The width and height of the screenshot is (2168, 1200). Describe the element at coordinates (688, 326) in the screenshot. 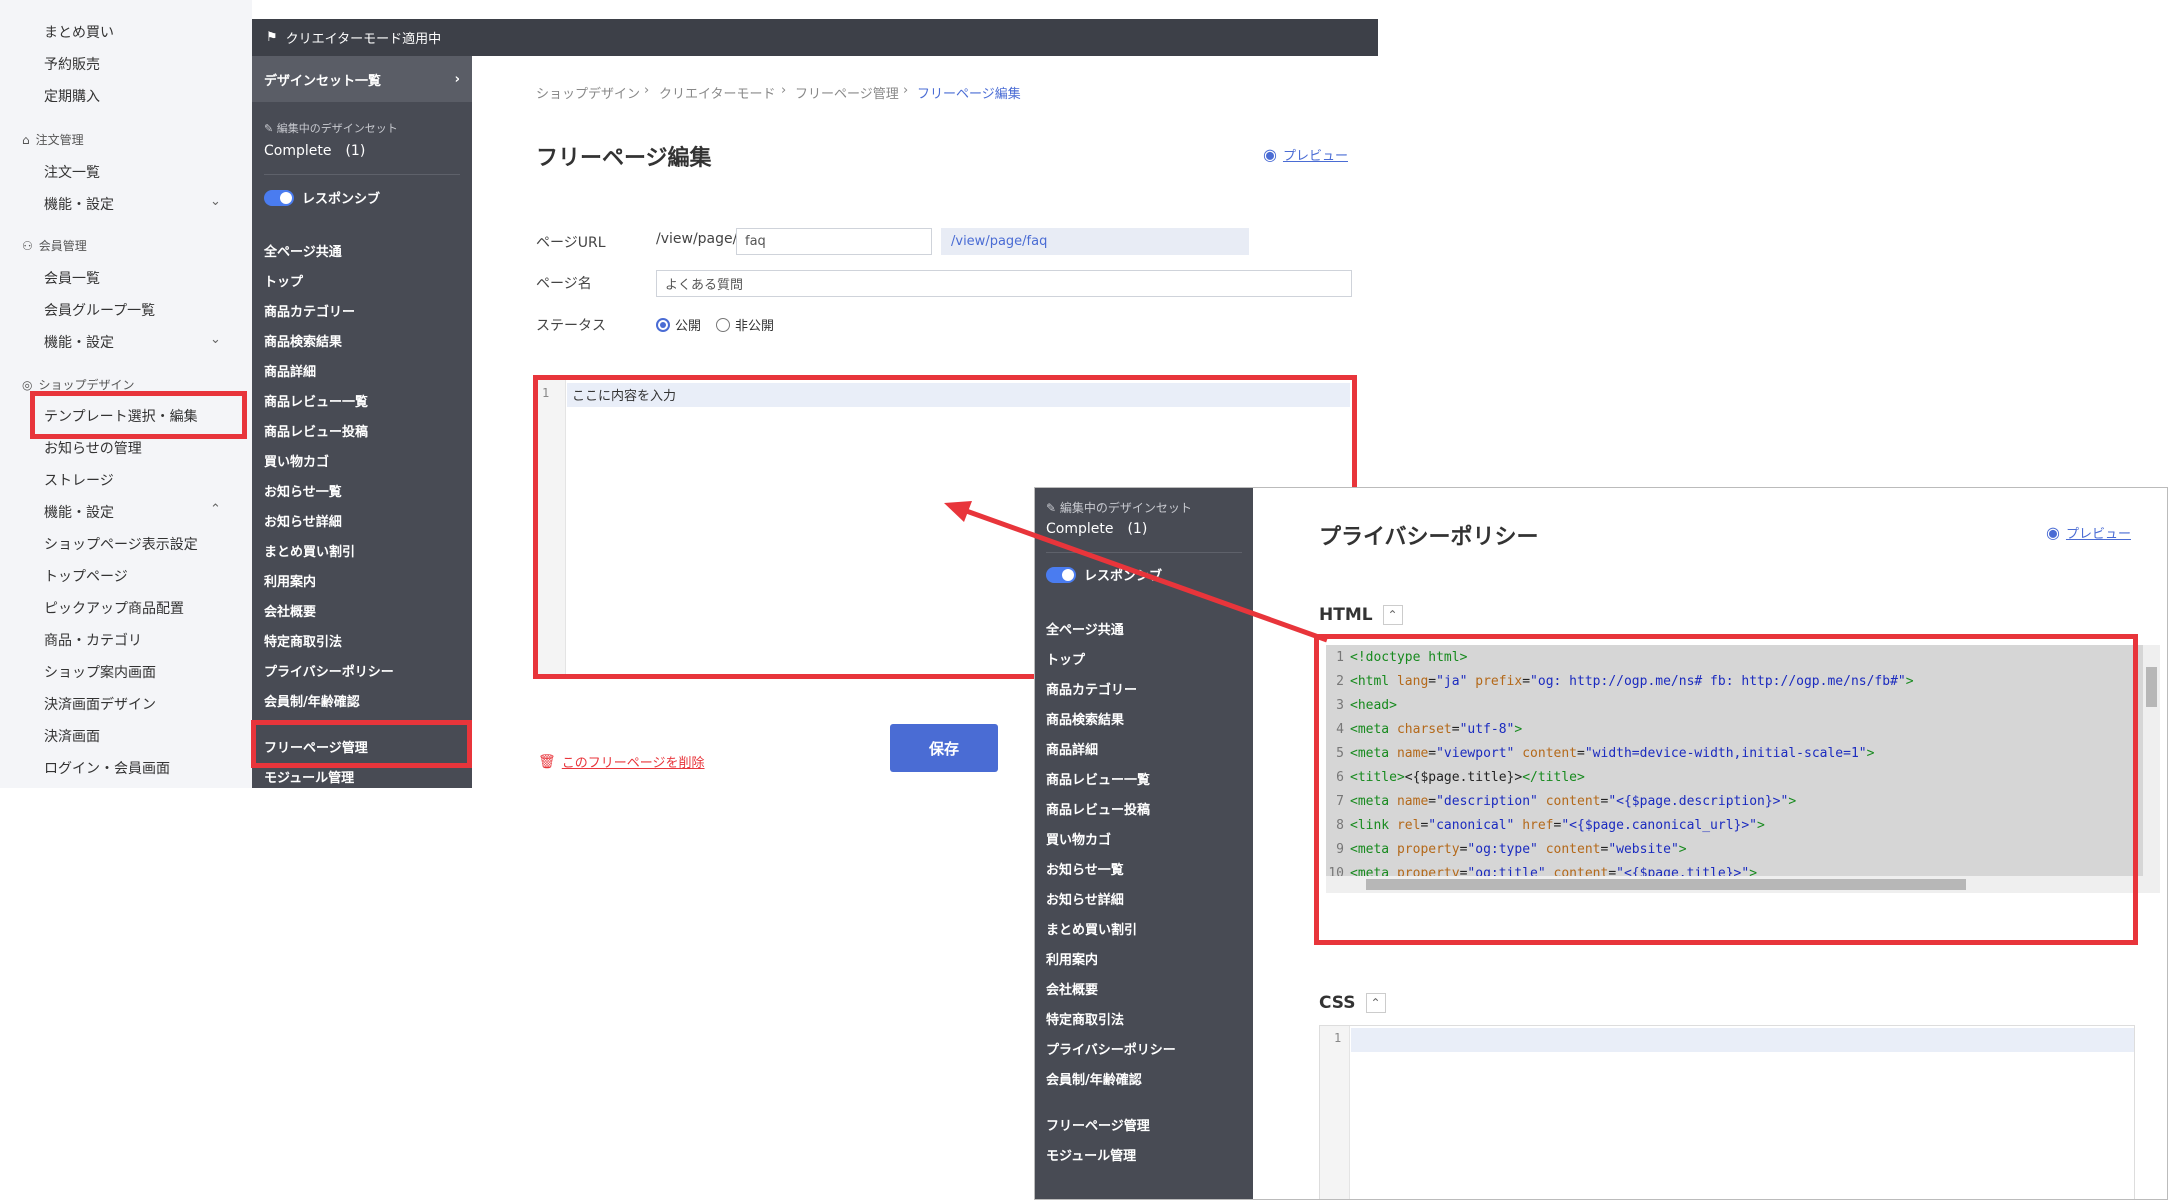

I see `status-public-label: 公開` at that location.